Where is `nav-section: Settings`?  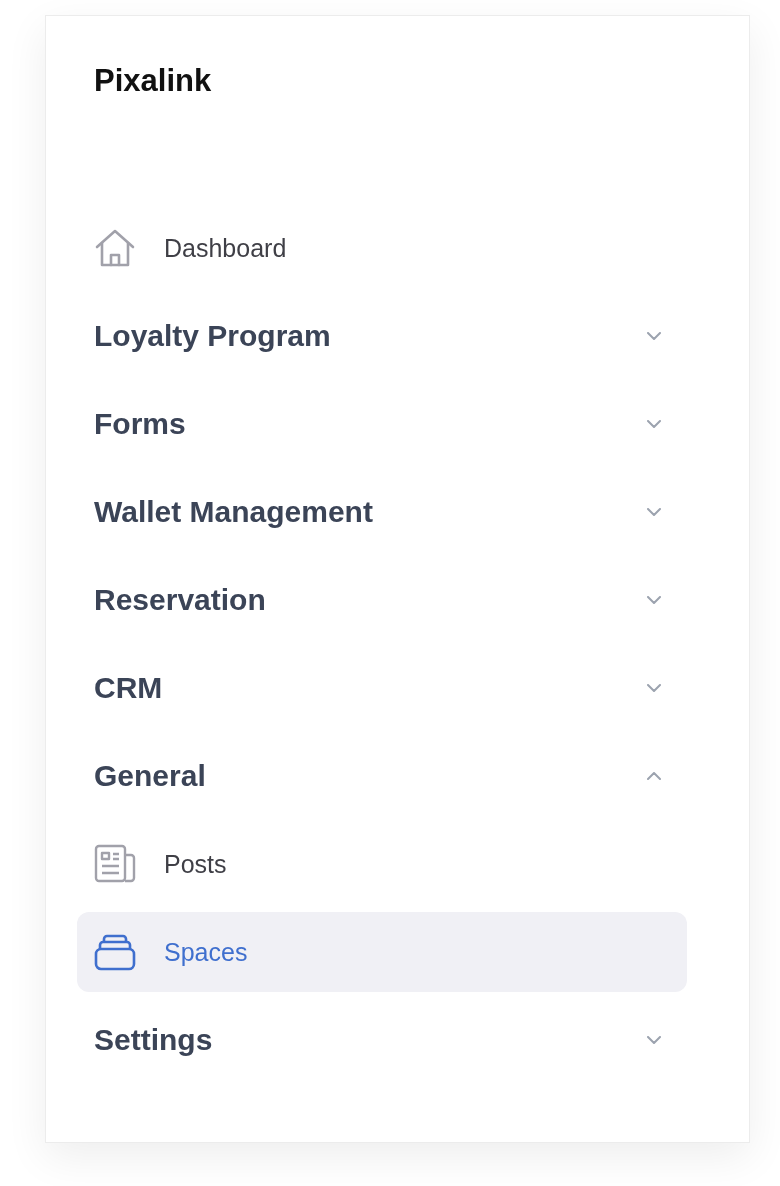 nav-section: Settings is located at coordinates (382, 1040).